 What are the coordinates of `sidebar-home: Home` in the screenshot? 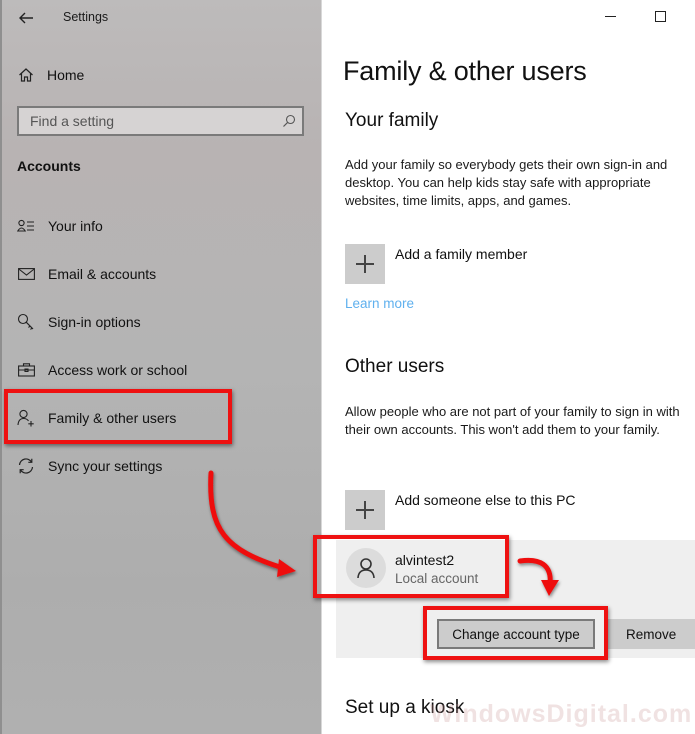 It's located at (51, 75).